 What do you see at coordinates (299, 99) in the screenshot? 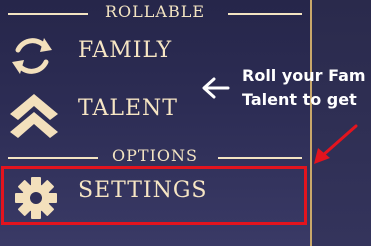
I see `hint-line-2: Talent to get` at bounding box center [299, 99].